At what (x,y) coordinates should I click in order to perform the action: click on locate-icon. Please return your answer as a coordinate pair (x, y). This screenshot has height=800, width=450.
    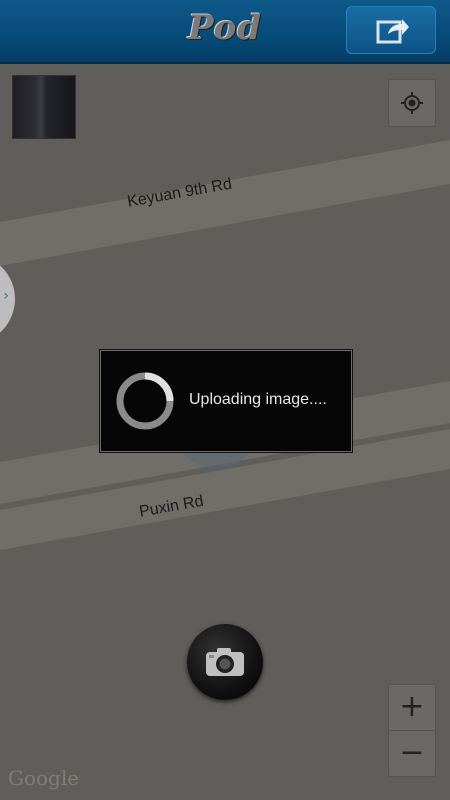
    Looking at the image, I should click on (412, 103).